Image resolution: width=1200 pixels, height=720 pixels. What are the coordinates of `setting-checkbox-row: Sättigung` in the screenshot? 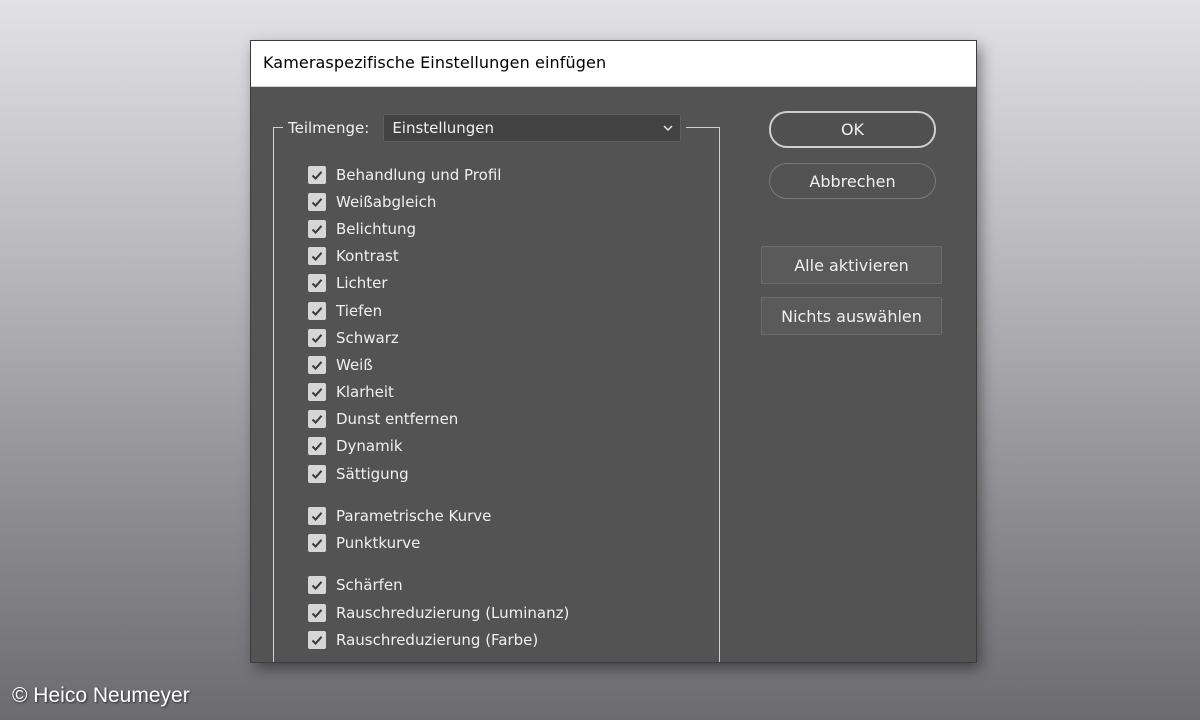 It's located at (358, 474).